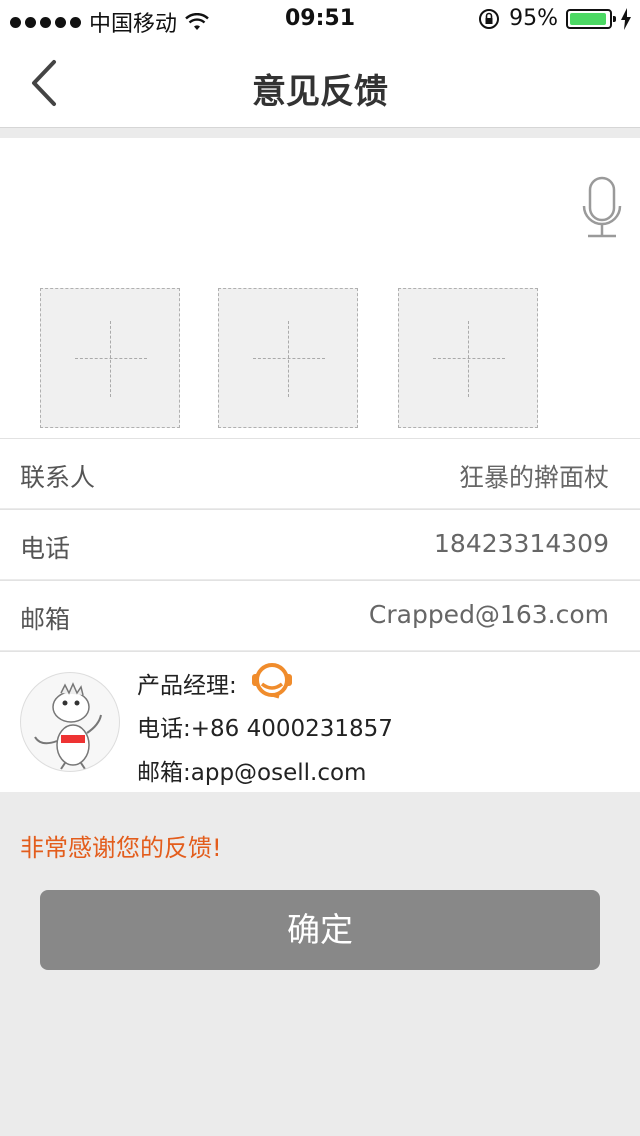 The image size is (640, 1136). Describe the element at coordinates (121, 848) in the screenshot. I see `thanks-message: 非常感谢您的反馈!` at that location.